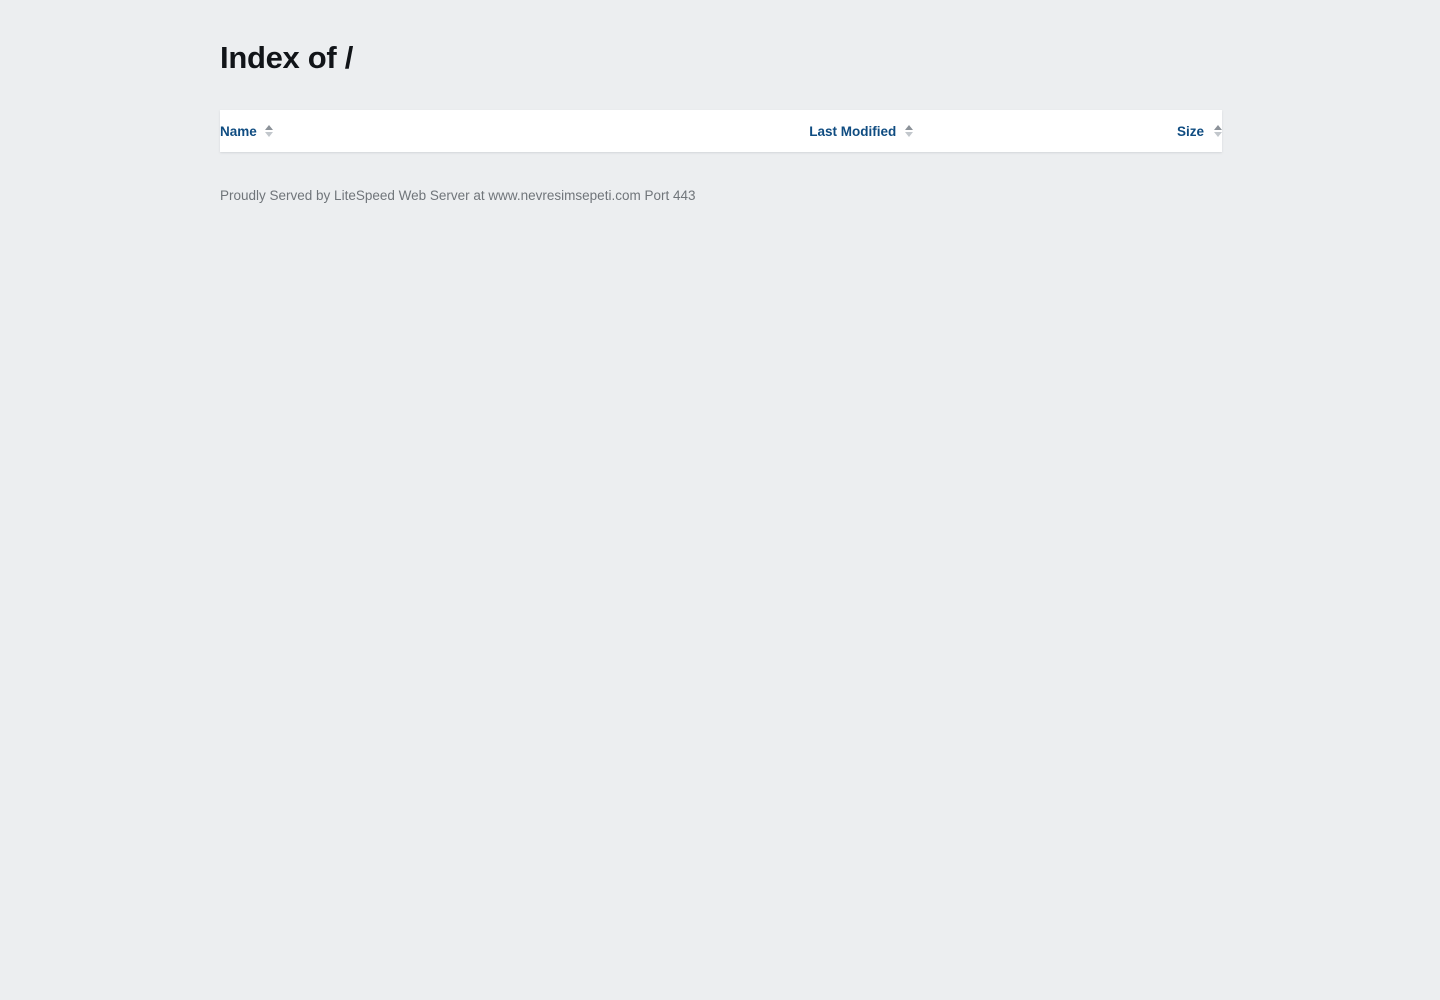  I want to click on column-header-size: Size, so click(1122, 131).